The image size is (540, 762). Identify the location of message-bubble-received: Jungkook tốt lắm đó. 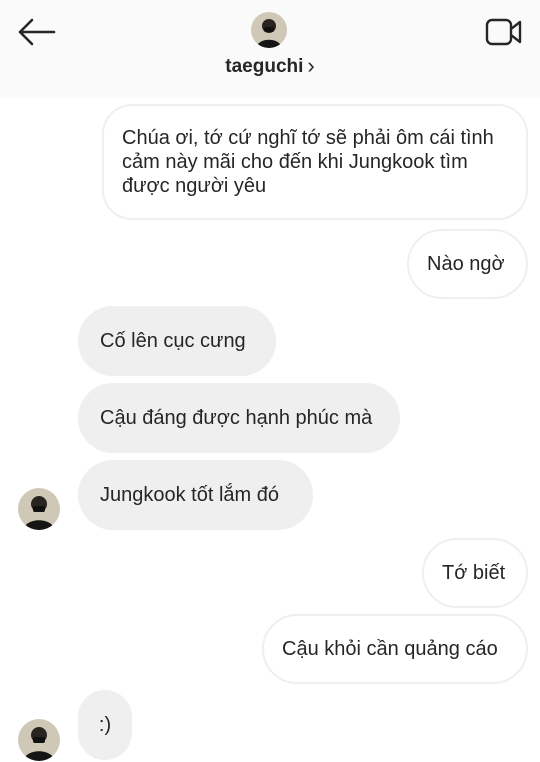
(195, 495).